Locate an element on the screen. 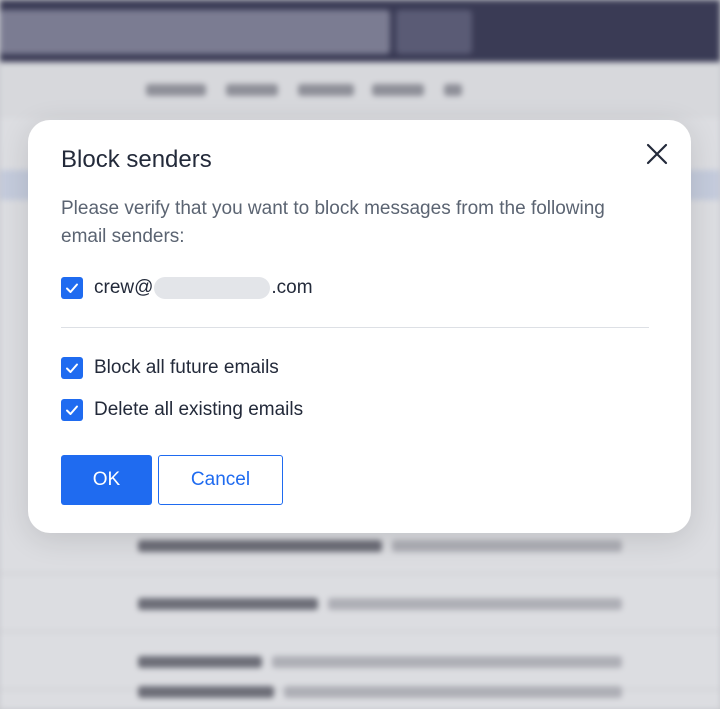 This screenshot has height=709, width=720. delete-existing-checkbox-row: Delete all existing emails is located at coordinates (182, 410).